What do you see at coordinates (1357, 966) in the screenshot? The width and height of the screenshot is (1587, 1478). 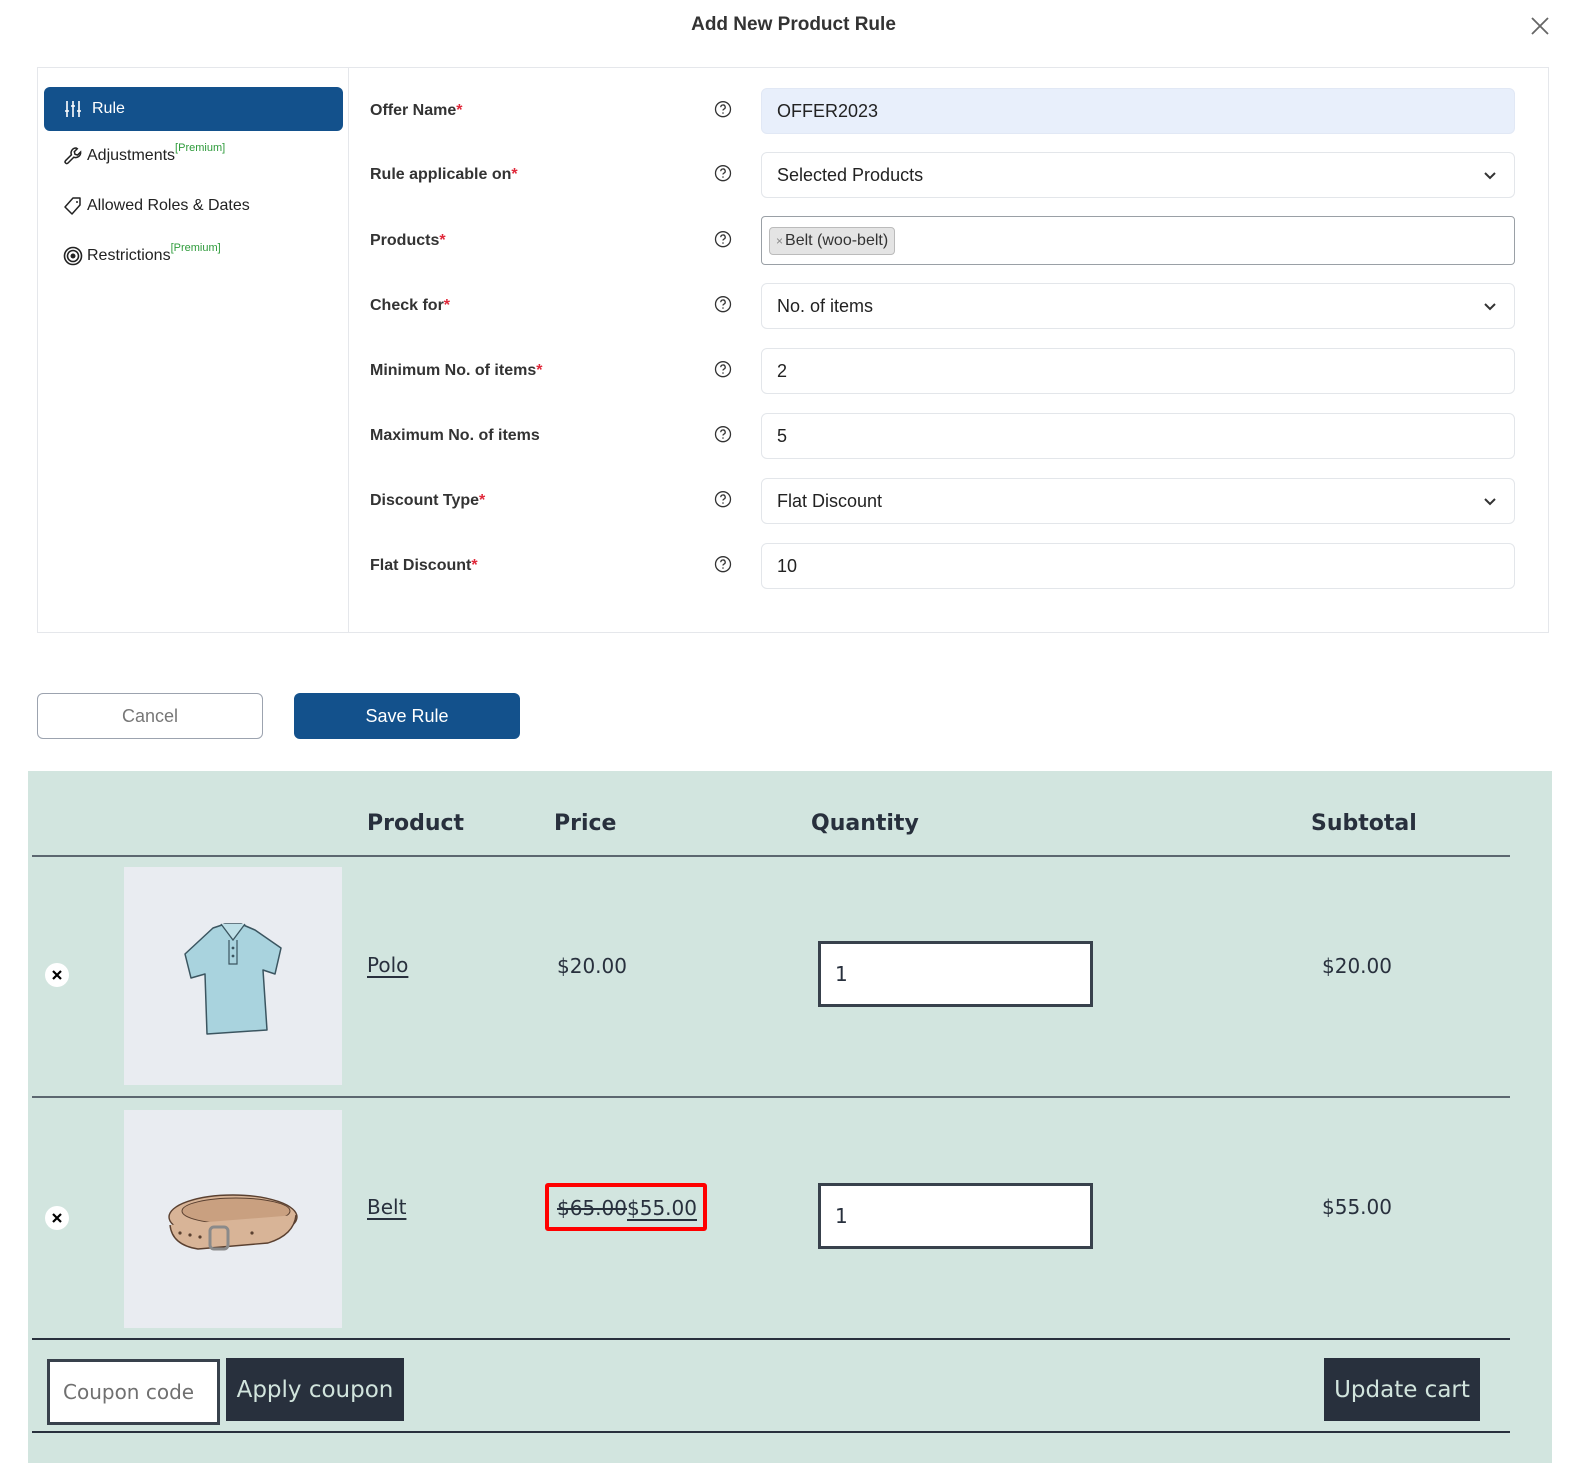 I see `subtotal-polo: $20.00` at bounding box center [1357, 966].